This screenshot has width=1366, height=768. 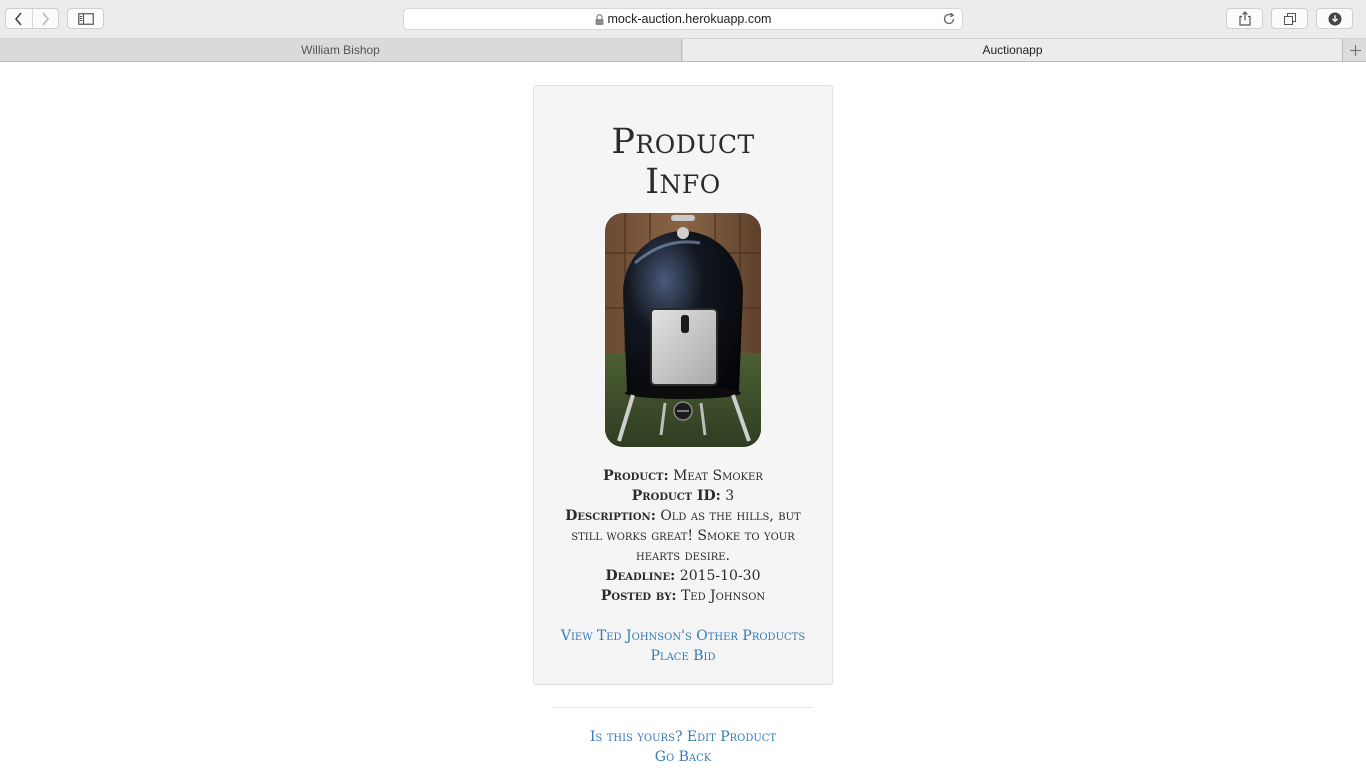 I want to click on forward-button, so click(x=45, y=18).